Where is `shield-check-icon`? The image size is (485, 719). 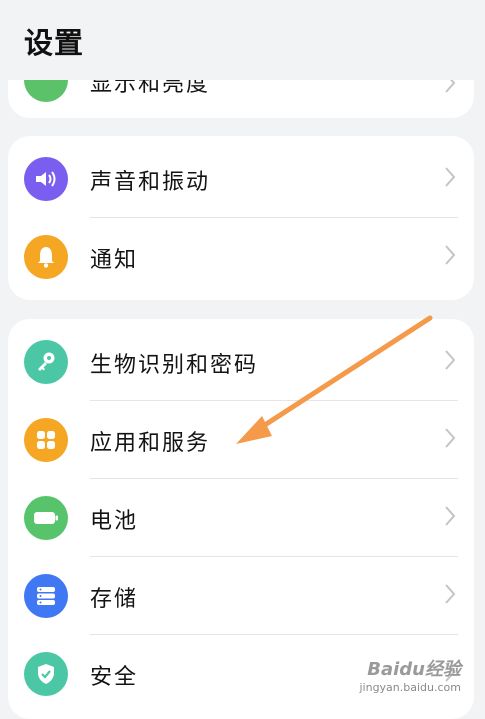 shield-check-icon is located at coordinates (46, 674).